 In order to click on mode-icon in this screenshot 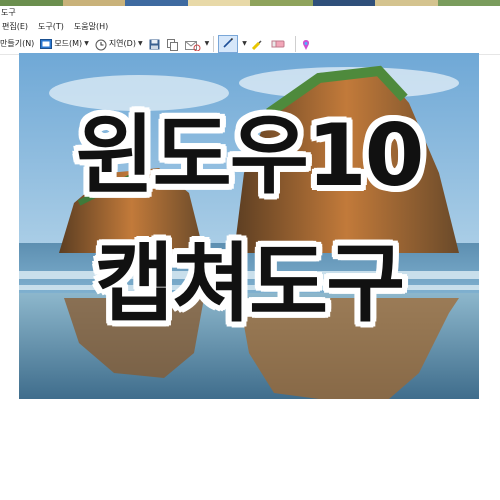, I will do `click(46, 43)`.